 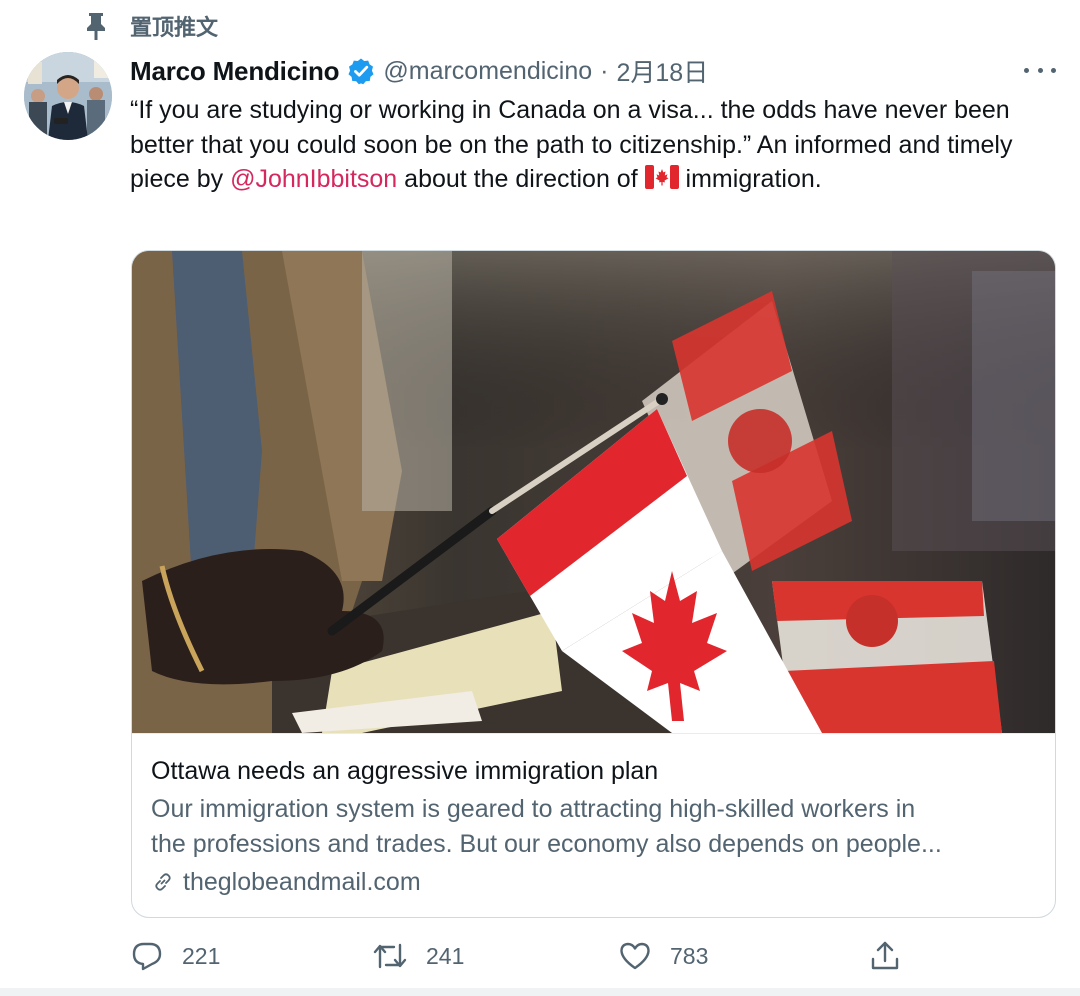 I want to click on heart-icon, so click(x=635, y=956).